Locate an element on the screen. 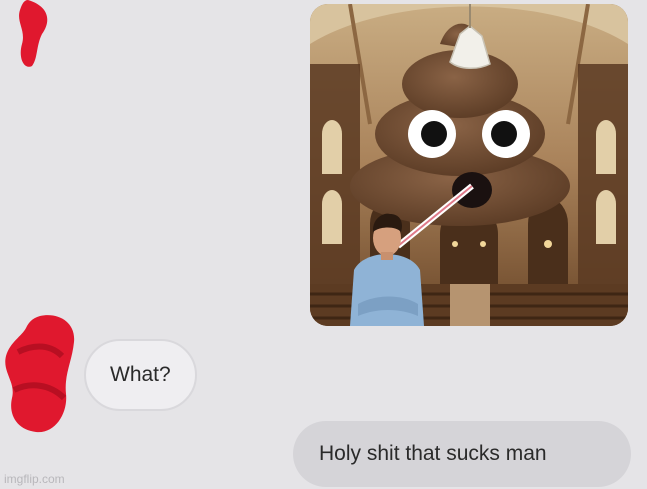  message-text: What? is located at coordinates (140, 374).